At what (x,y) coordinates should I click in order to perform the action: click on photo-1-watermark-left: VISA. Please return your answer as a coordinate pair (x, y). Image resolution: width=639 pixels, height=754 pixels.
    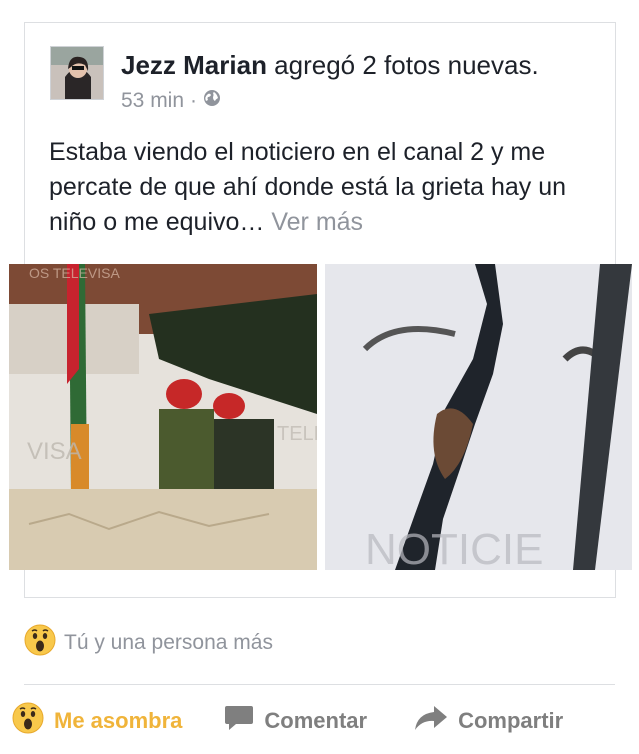
    Looking at the image, I should click on (54, 451).